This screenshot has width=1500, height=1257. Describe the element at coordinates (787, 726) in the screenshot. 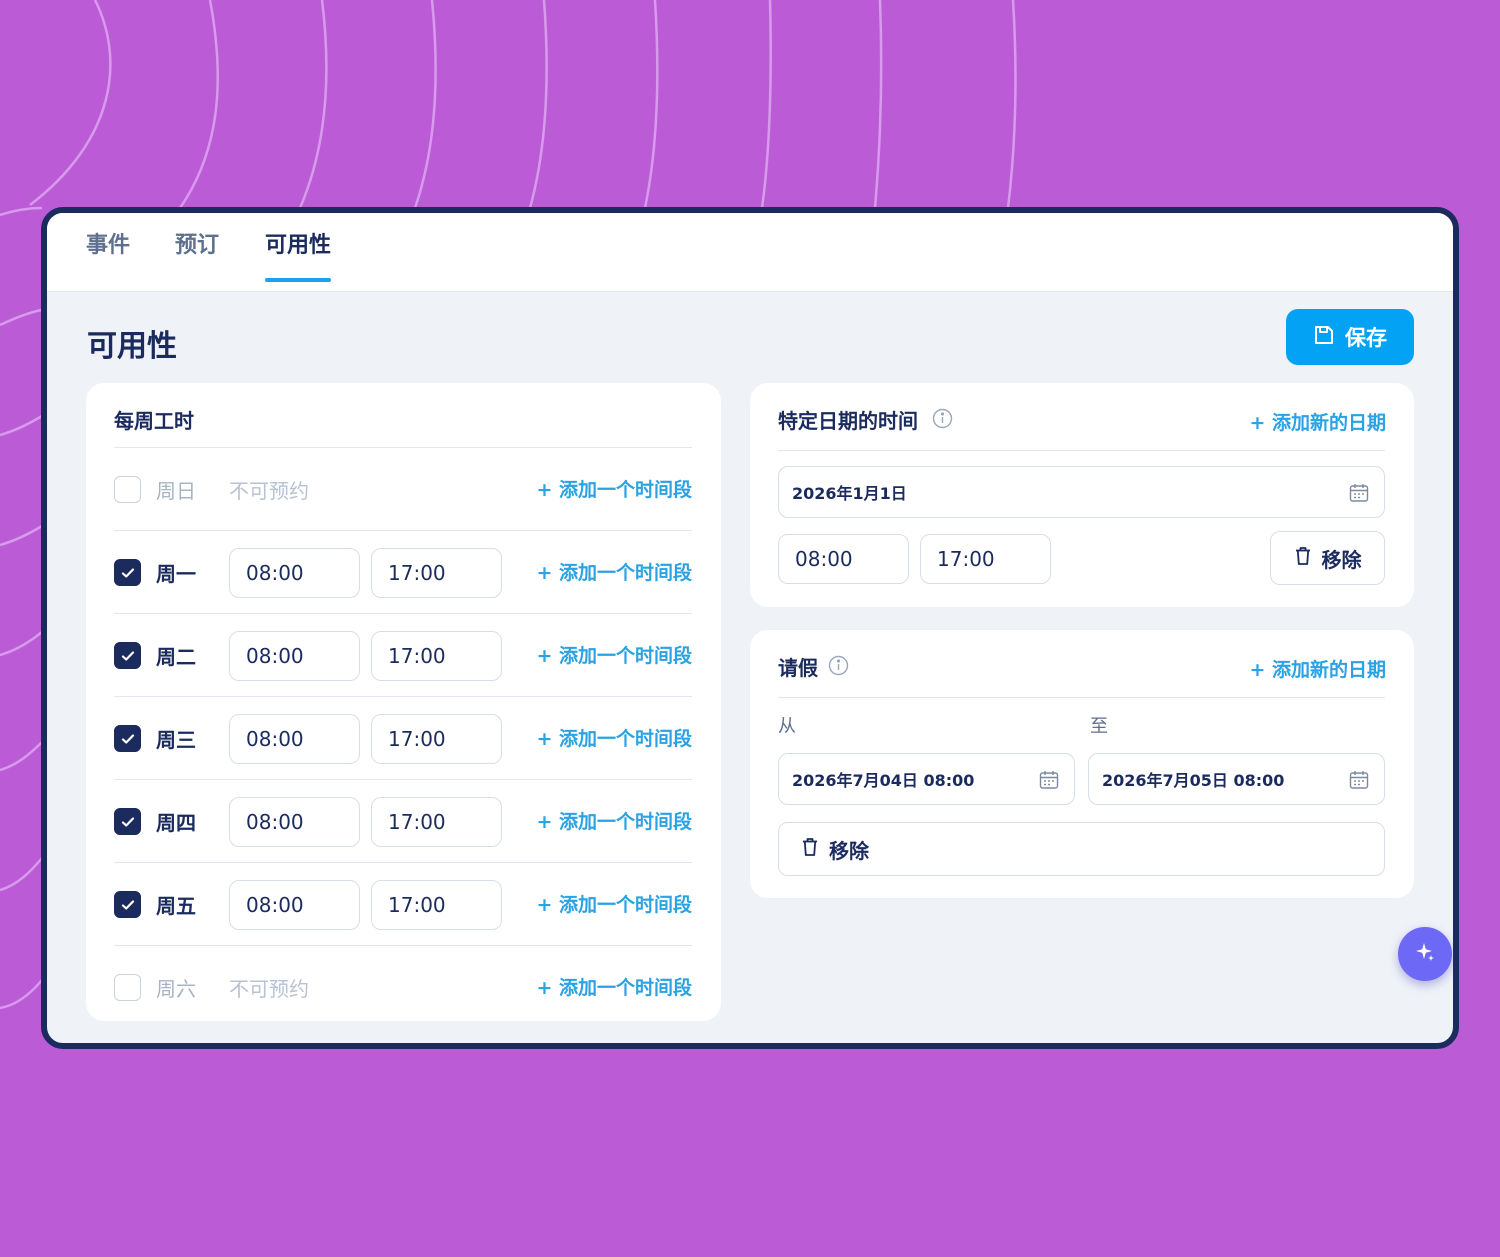

I see `leave-from-label: 从` at that location.